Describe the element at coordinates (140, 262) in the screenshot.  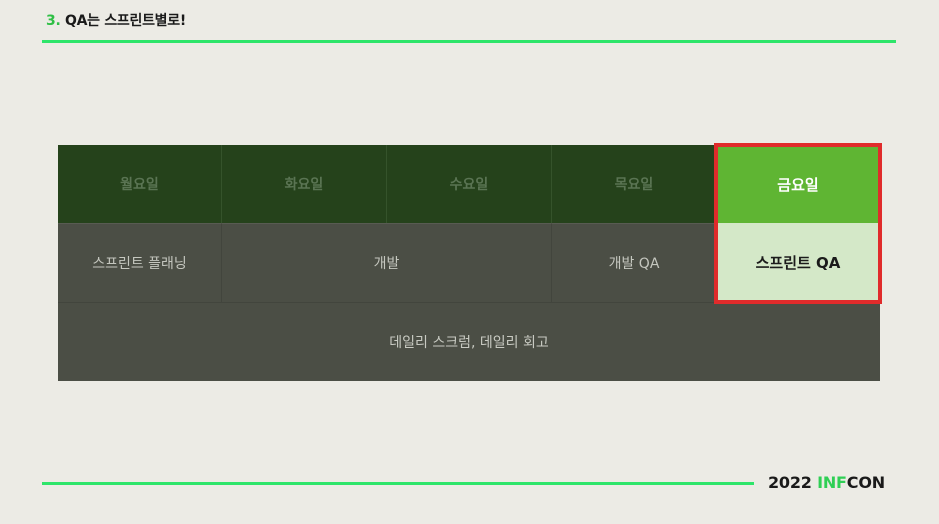
I see `sprint-planning-cell: 스프린트 플래닝` at that location.